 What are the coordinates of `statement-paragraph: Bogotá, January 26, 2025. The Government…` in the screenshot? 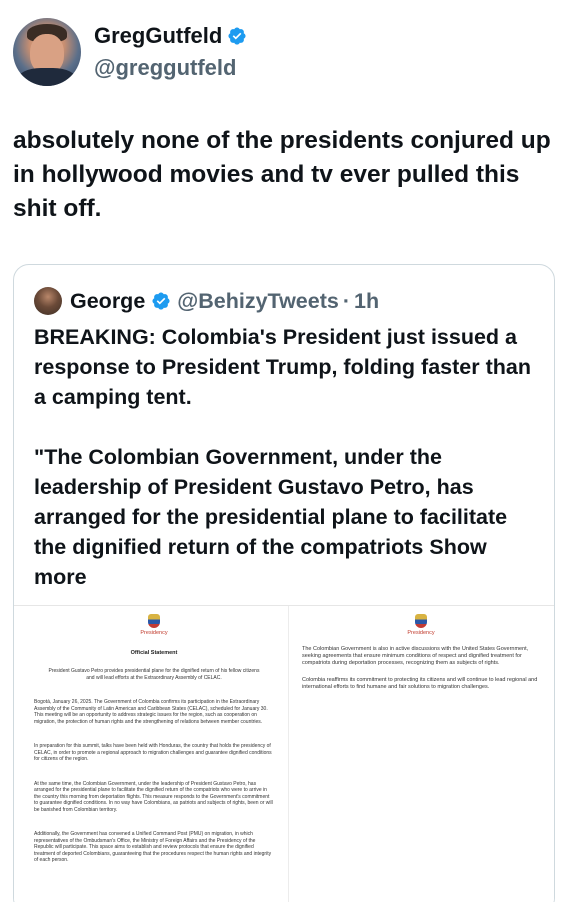 It's located at (151, 712).